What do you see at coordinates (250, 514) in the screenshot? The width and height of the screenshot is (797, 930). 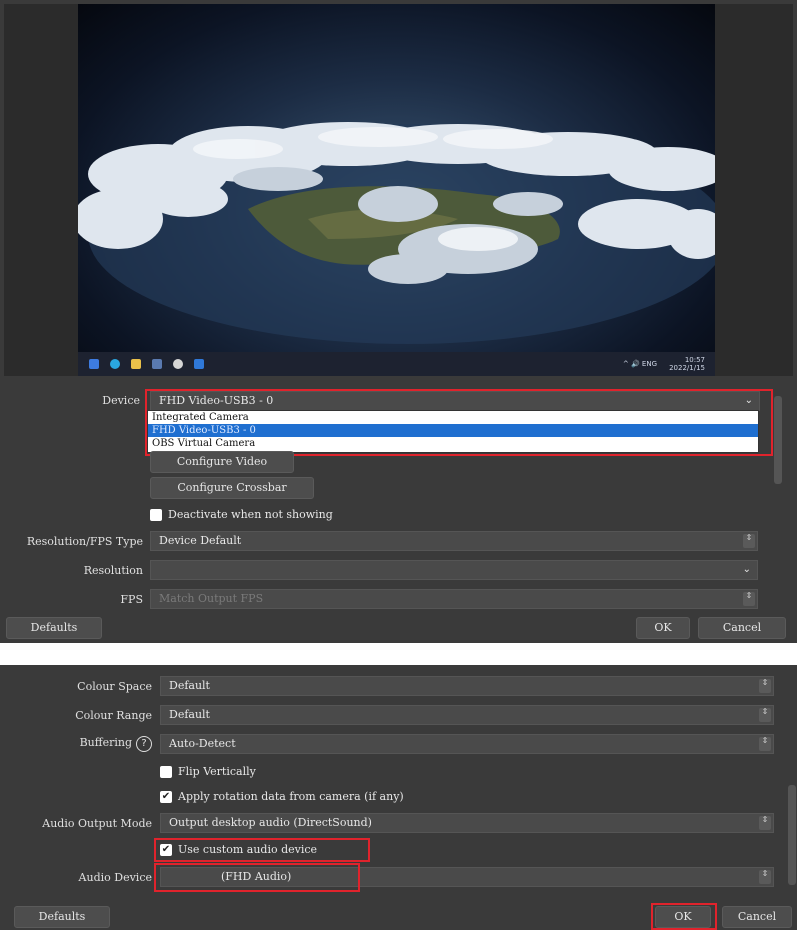 I see `deactivate-label: Deactivate when not showing` at bounding box center [250, 514].